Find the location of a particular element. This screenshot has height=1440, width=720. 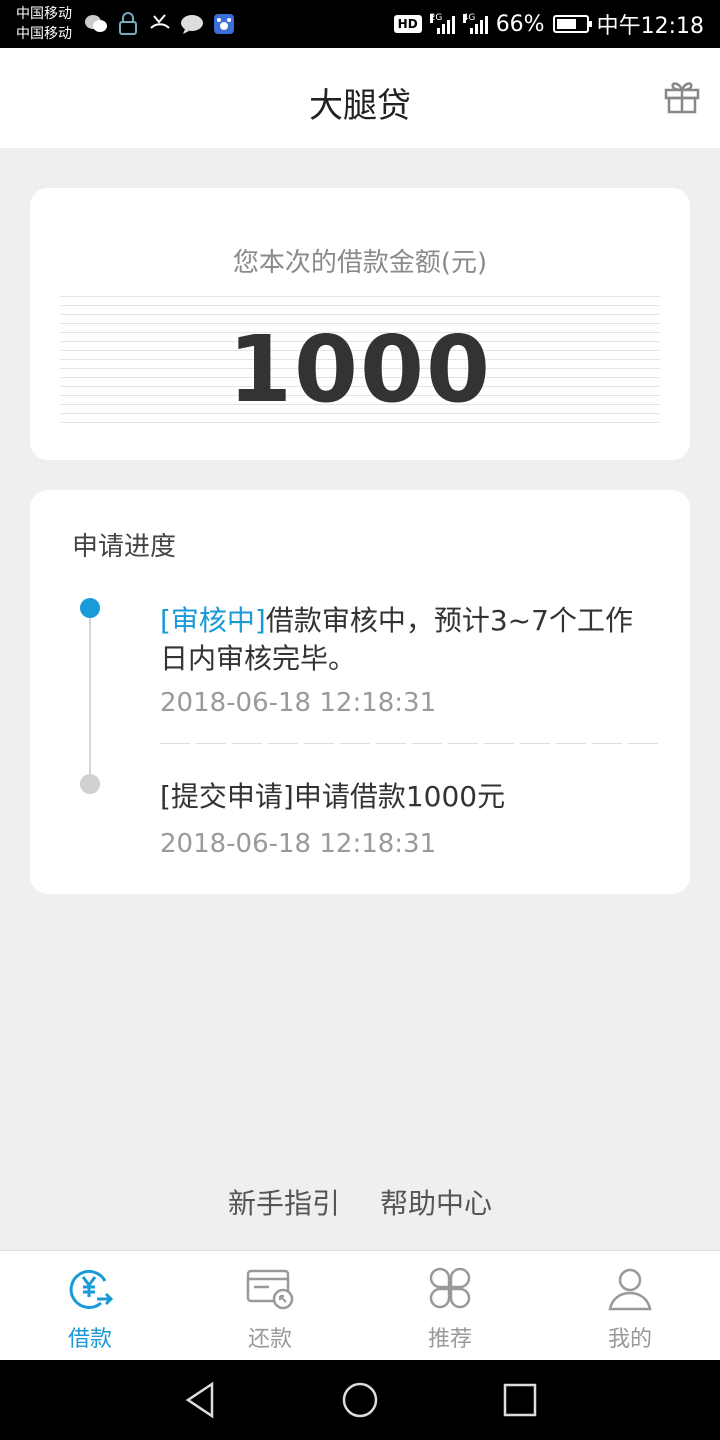

repay-card-icon is located at coordinates (270, 1289).